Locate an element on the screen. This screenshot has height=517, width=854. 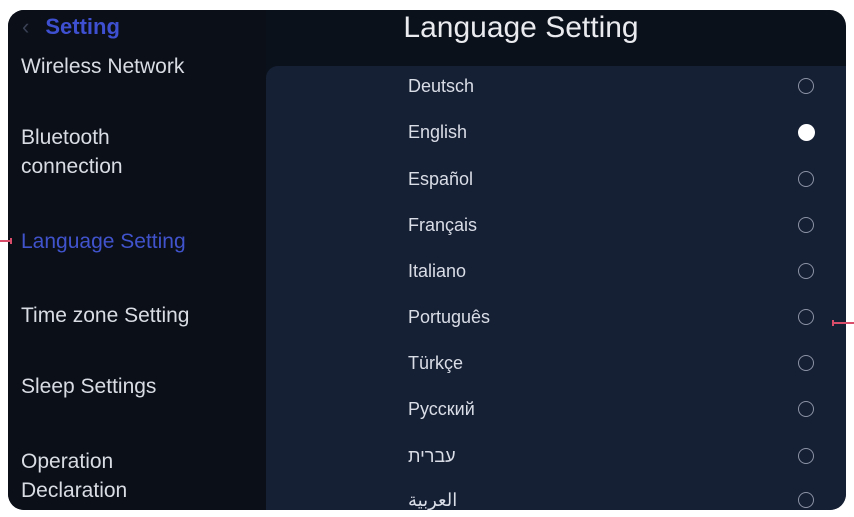
annotation-pointer-left is located at coordinates (6, 241).